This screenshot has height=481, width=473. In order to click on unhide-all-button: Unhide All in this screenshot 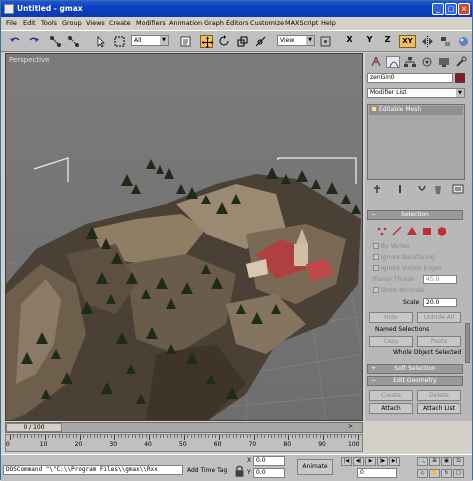, I will do `click(439, 317)`.